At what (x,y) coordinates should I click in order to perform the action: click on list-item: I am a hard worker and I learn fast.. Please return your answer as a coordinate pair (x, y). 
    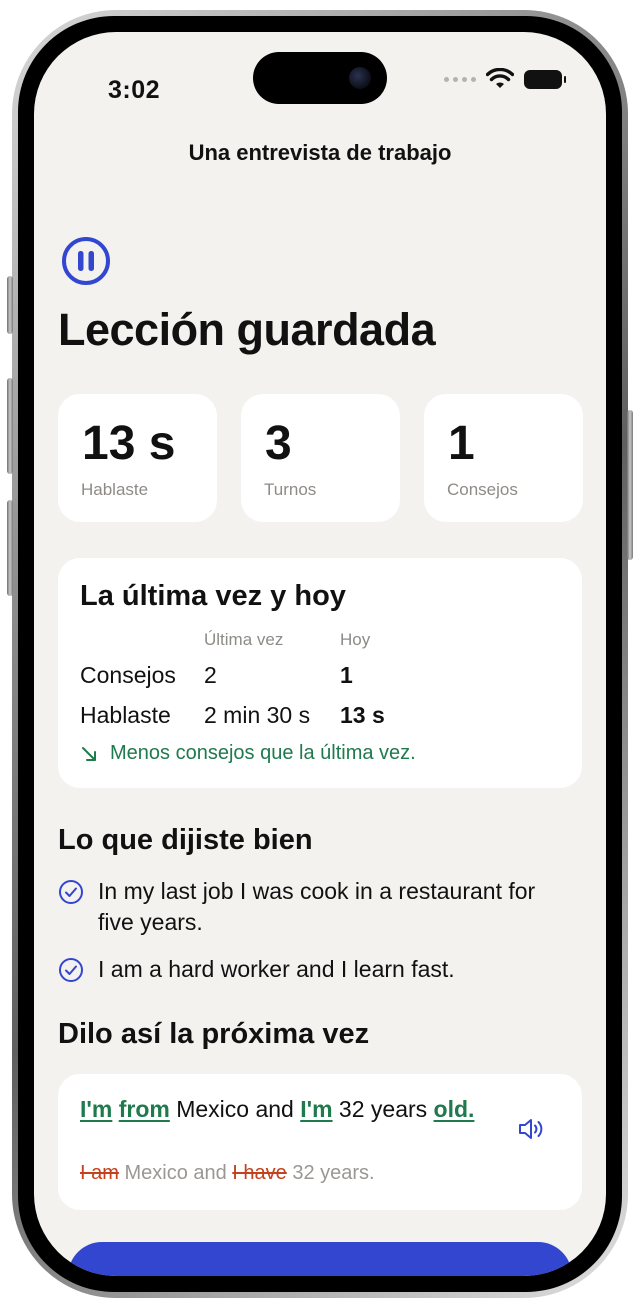
    Looking at the image, I should click on (313, 969).